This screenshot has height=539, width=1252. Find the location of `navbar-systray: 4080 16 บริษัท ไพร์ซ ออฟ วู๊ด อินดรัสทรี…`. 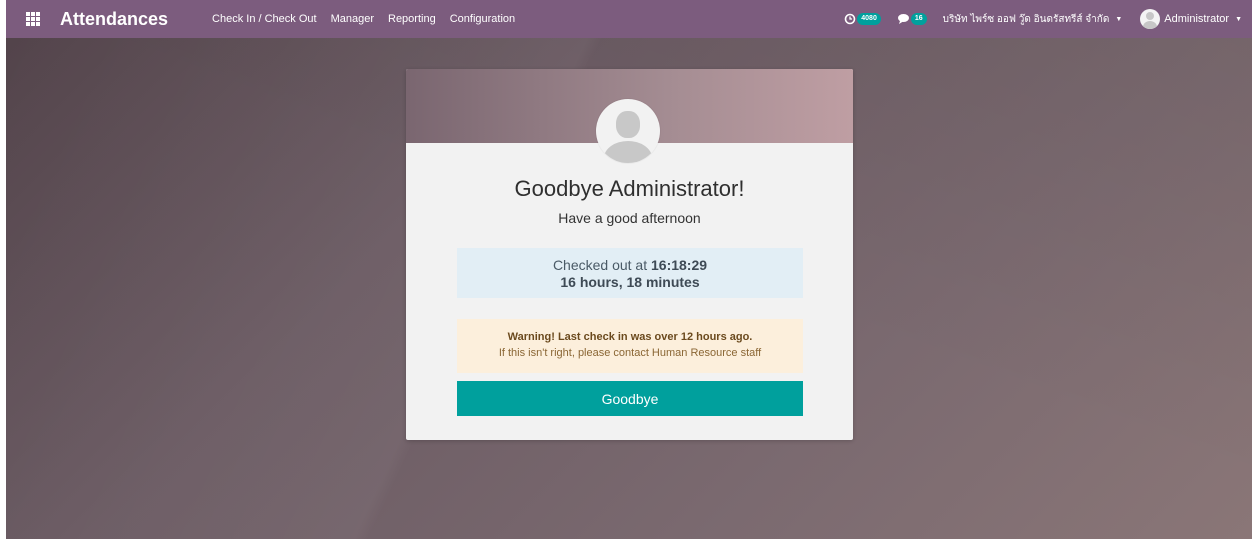

navbar-systray: 4080 16 บริษัท ไพร์ซ ออฟ วู๊ด อินดรัสทรี… is located at coordinates (1048, 19).